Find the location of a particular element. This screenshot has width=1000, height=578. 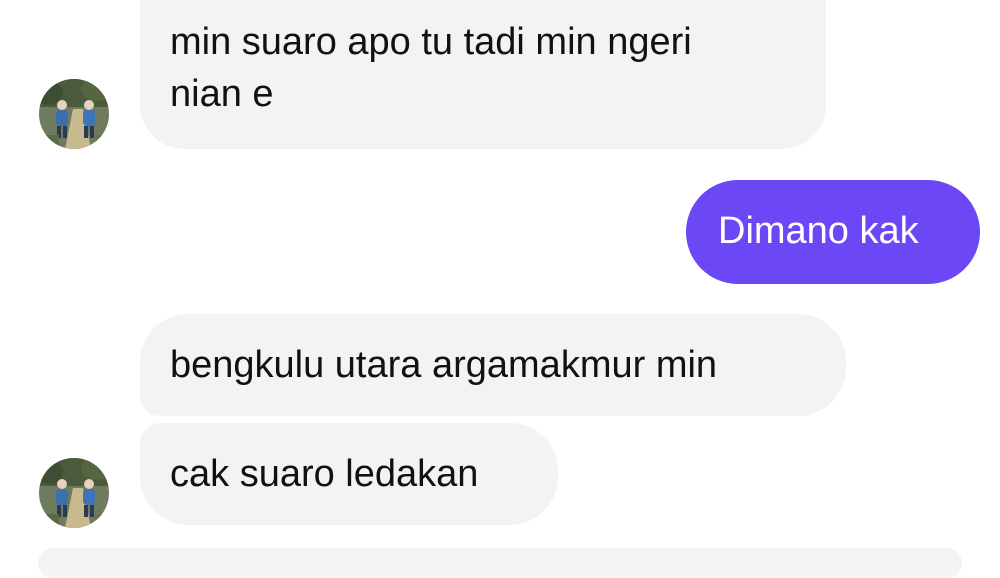

message-text: cak suaro ledakan is located at coordinates (324, 474).